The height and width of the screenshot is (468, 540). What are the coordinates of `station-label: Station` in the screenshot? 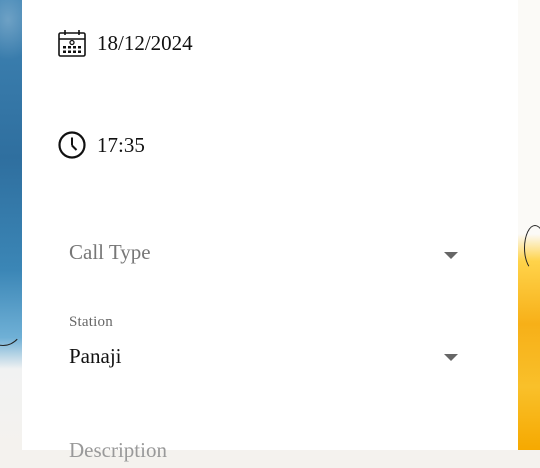 It's located at (91, 322).